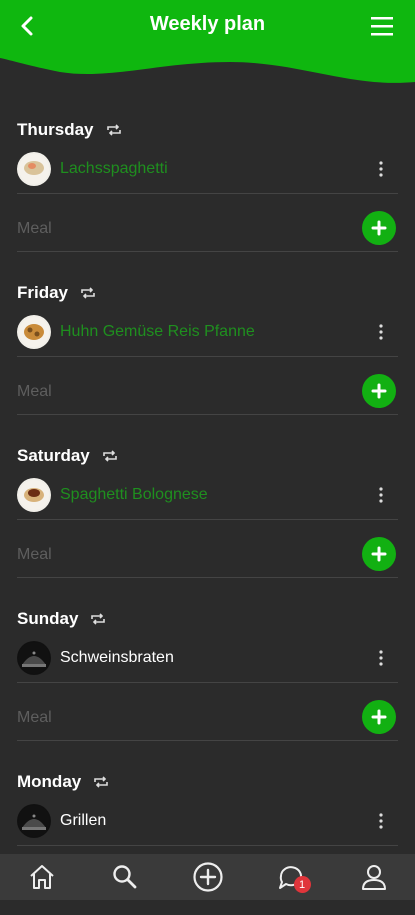 The width and height of the screenshot is (415, 915). I want to click on nav-chat: 1, so click(291, 877).